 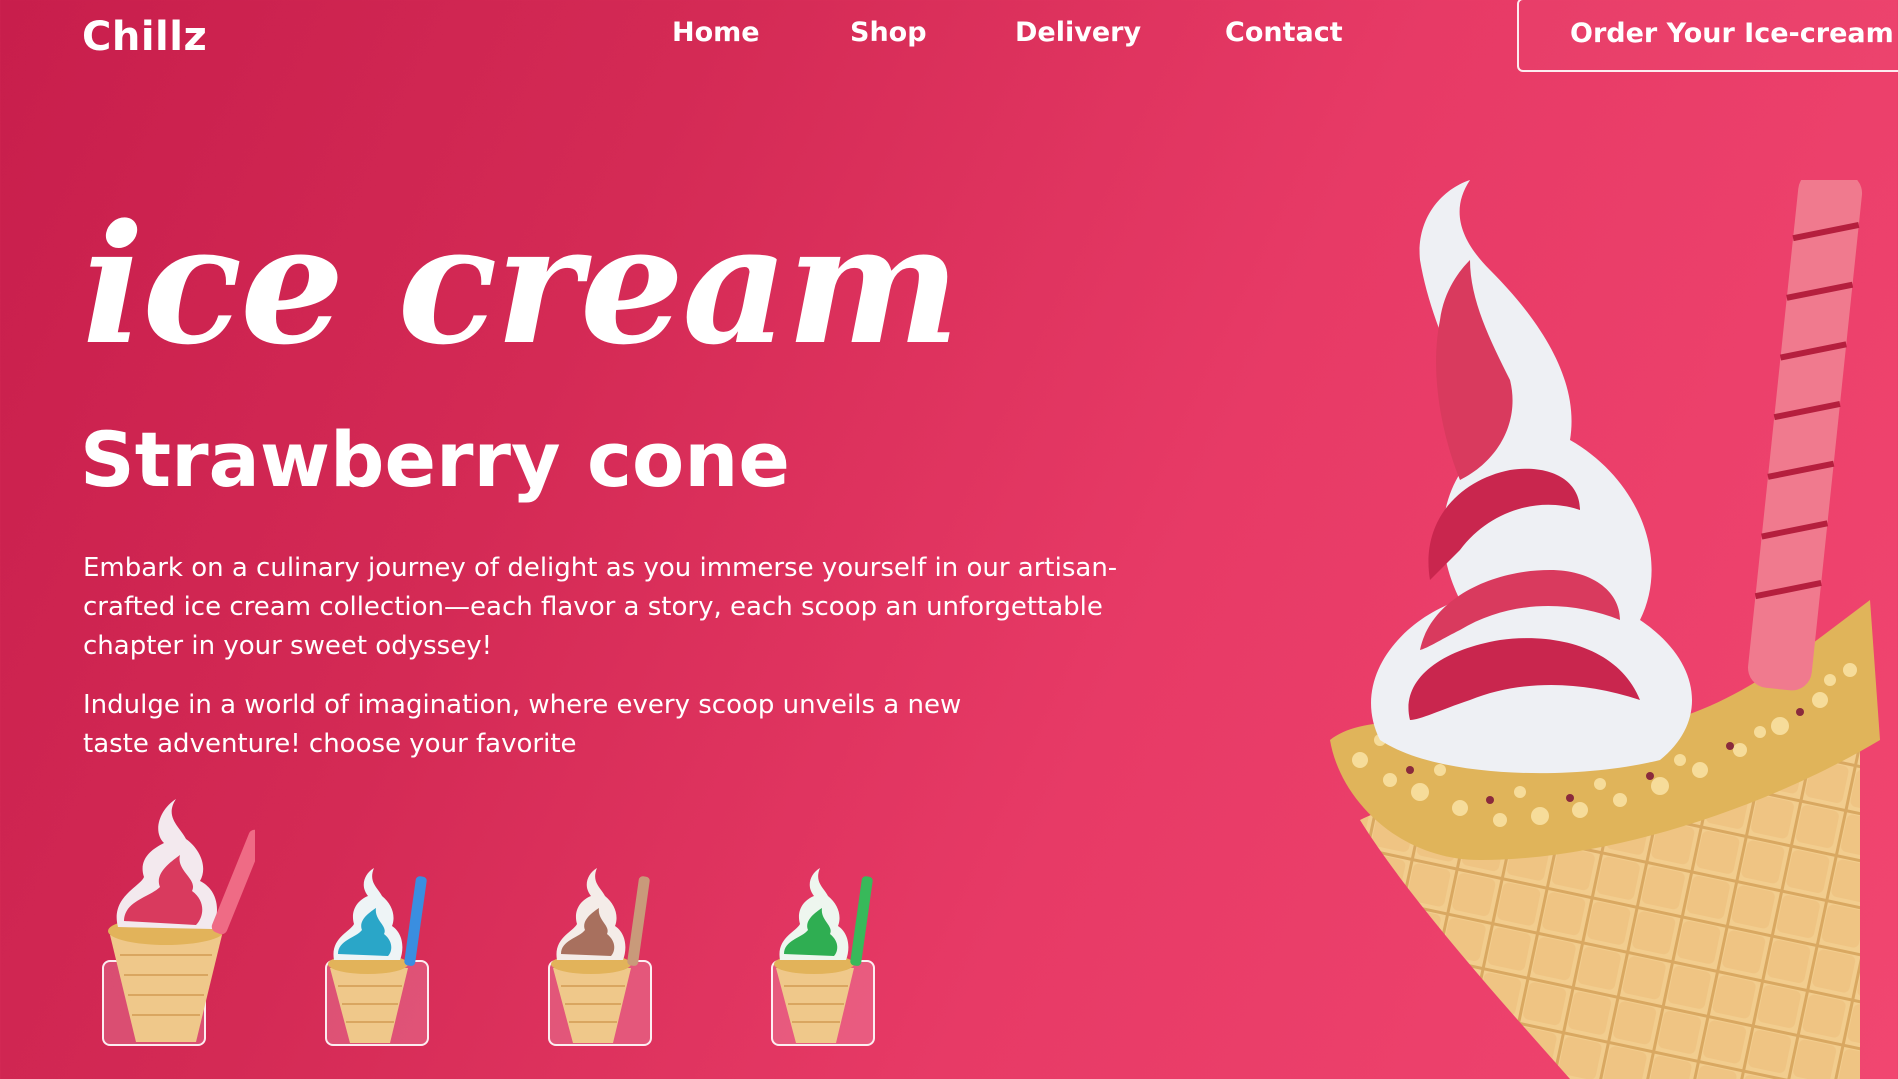 I want to click on mint-cone-icon, so click(x=823, y=955).